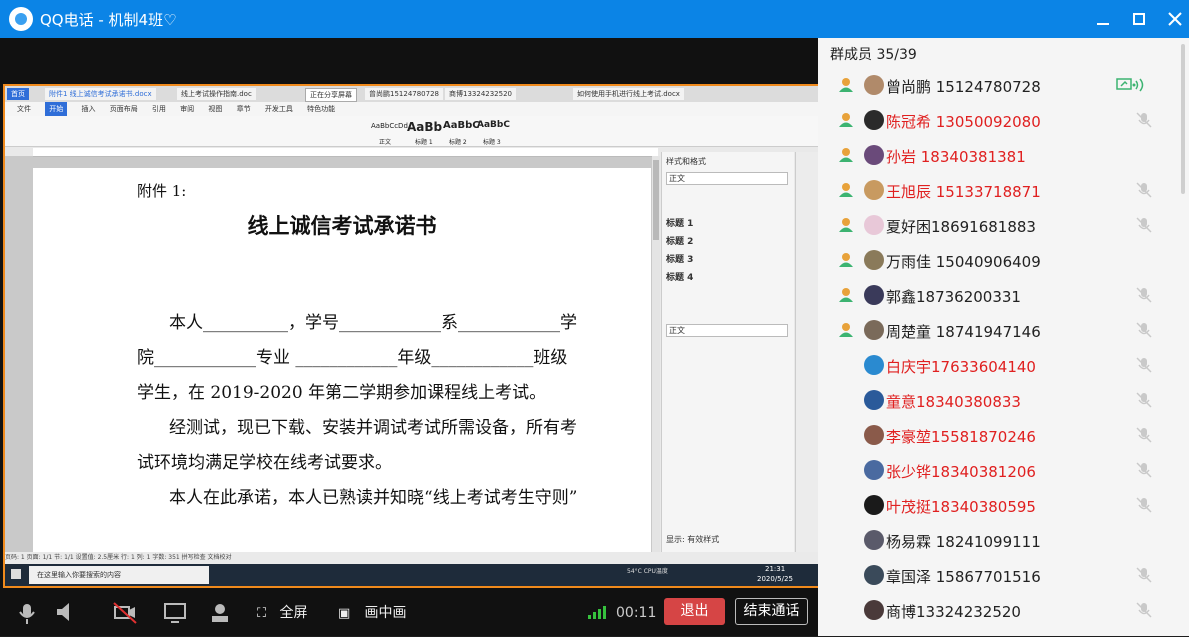 The image size is (1189, 637). I want to click on menu-review: 审阅, so click(187, 109).